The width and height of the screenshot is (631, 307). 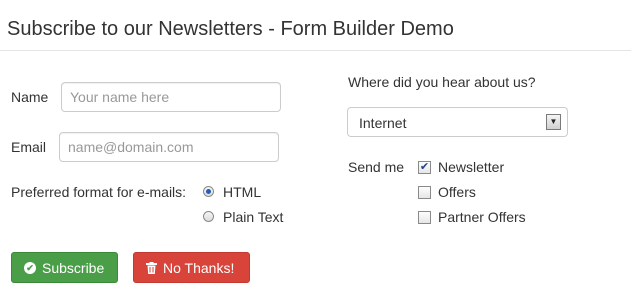 What do you see at coordinates (208, 216) in the screenshot?
I see `format-plaintext-radio` at bounding box center [208, 216].